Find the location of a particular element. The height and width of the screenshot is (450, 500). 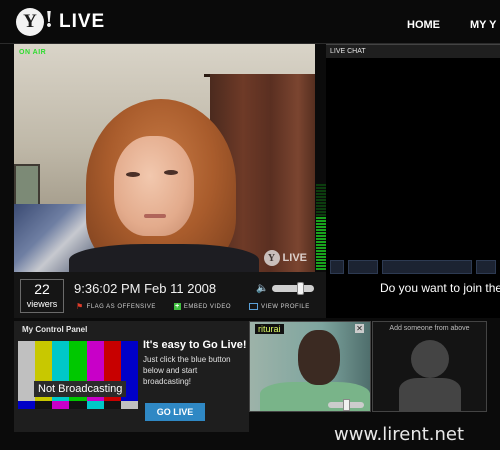

viewer-count: 22 is located at coordinates (42, 289).